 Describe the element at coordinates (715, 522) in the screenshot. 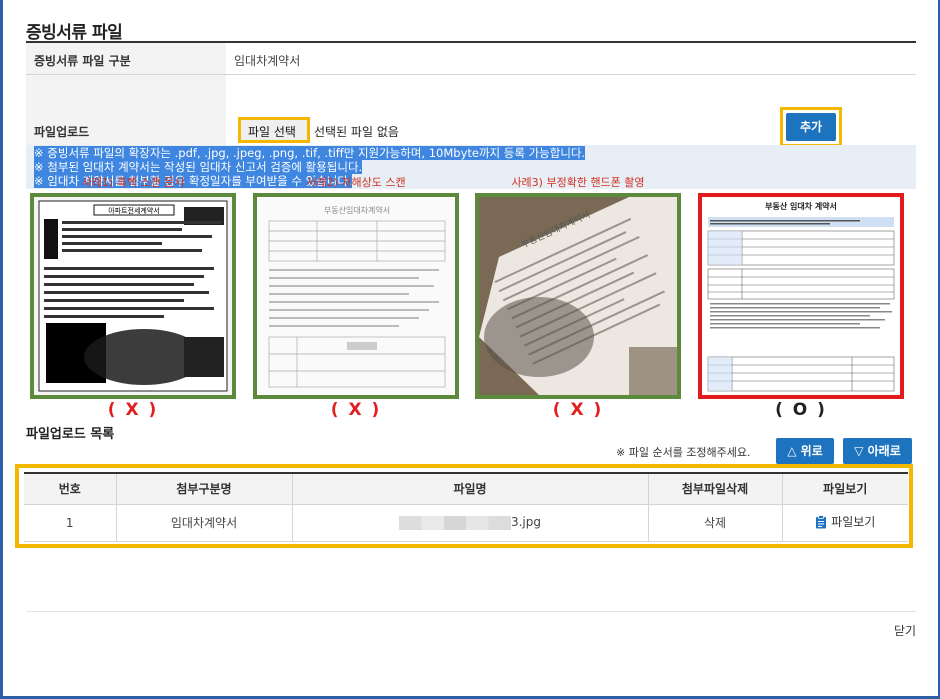

I see `delete-link: 삭제` at that location.